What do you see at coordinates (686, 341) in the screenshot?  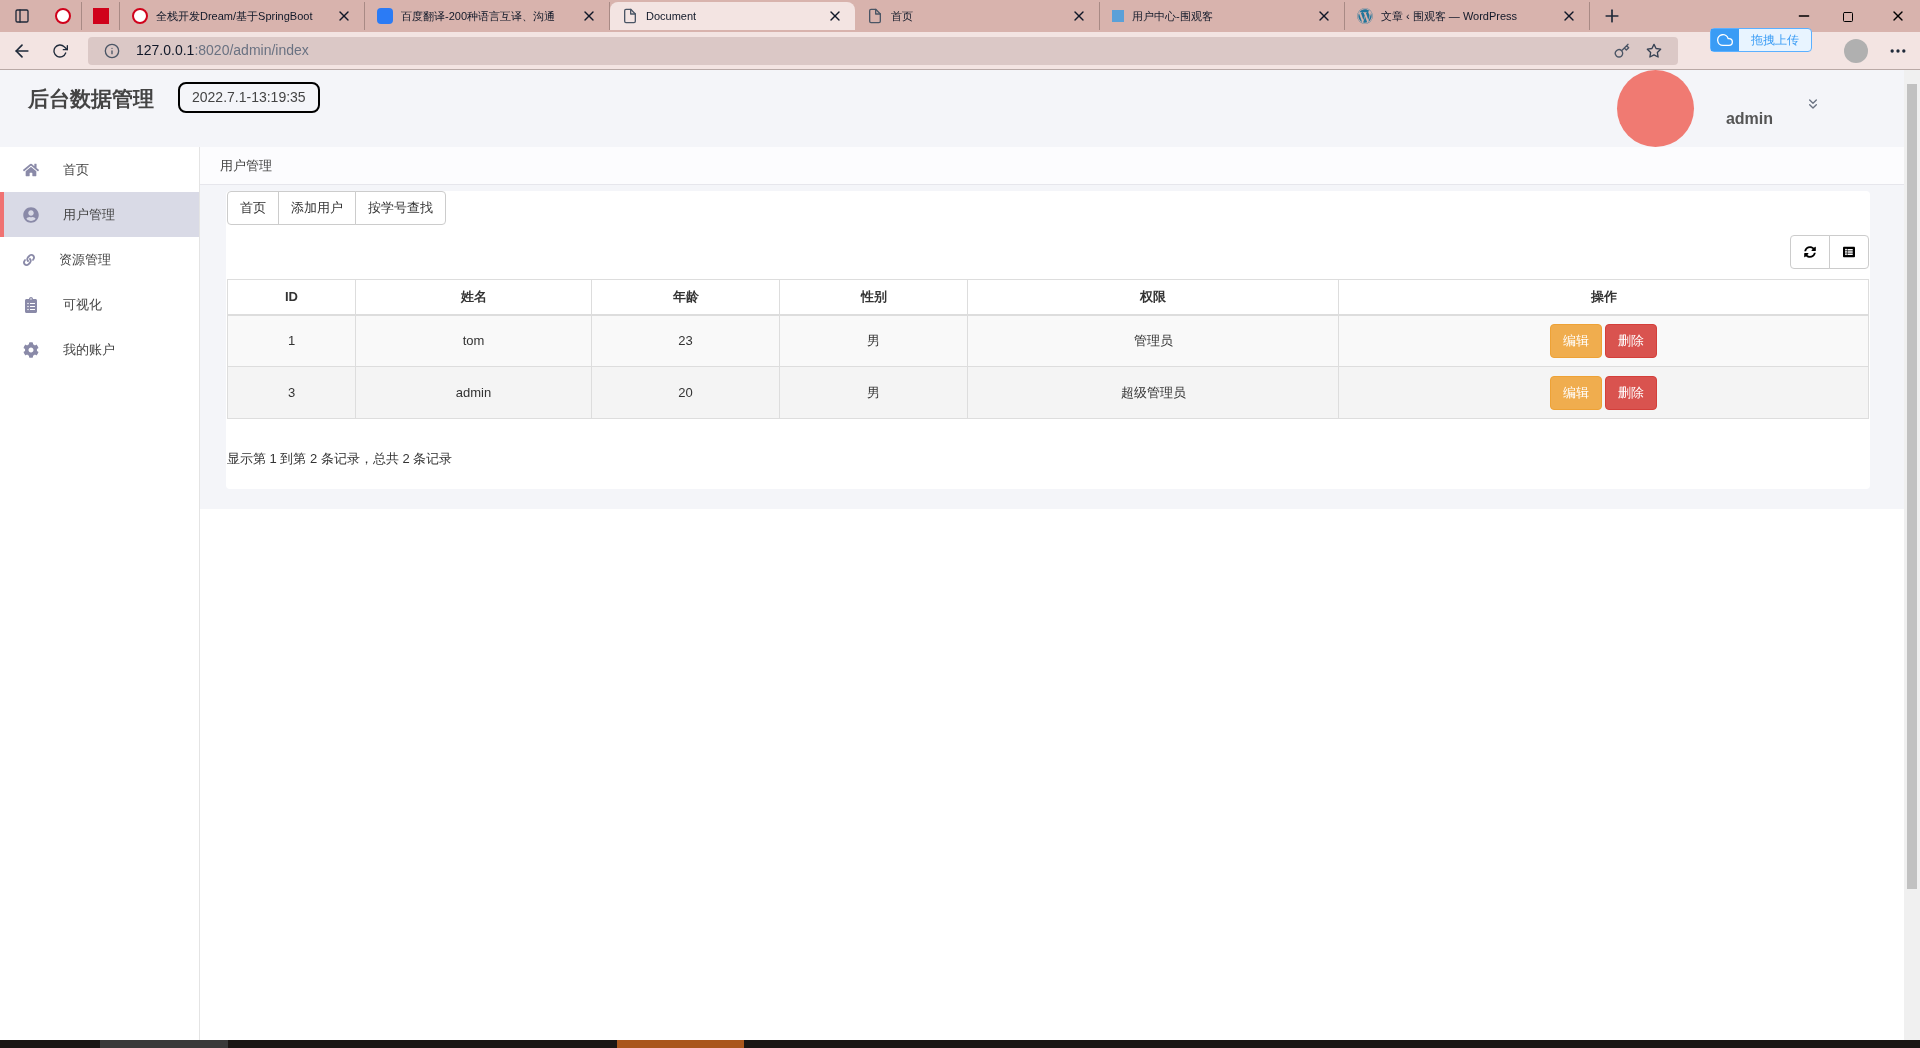 I see `table-cell: 23` at bounding box center [686, 341].